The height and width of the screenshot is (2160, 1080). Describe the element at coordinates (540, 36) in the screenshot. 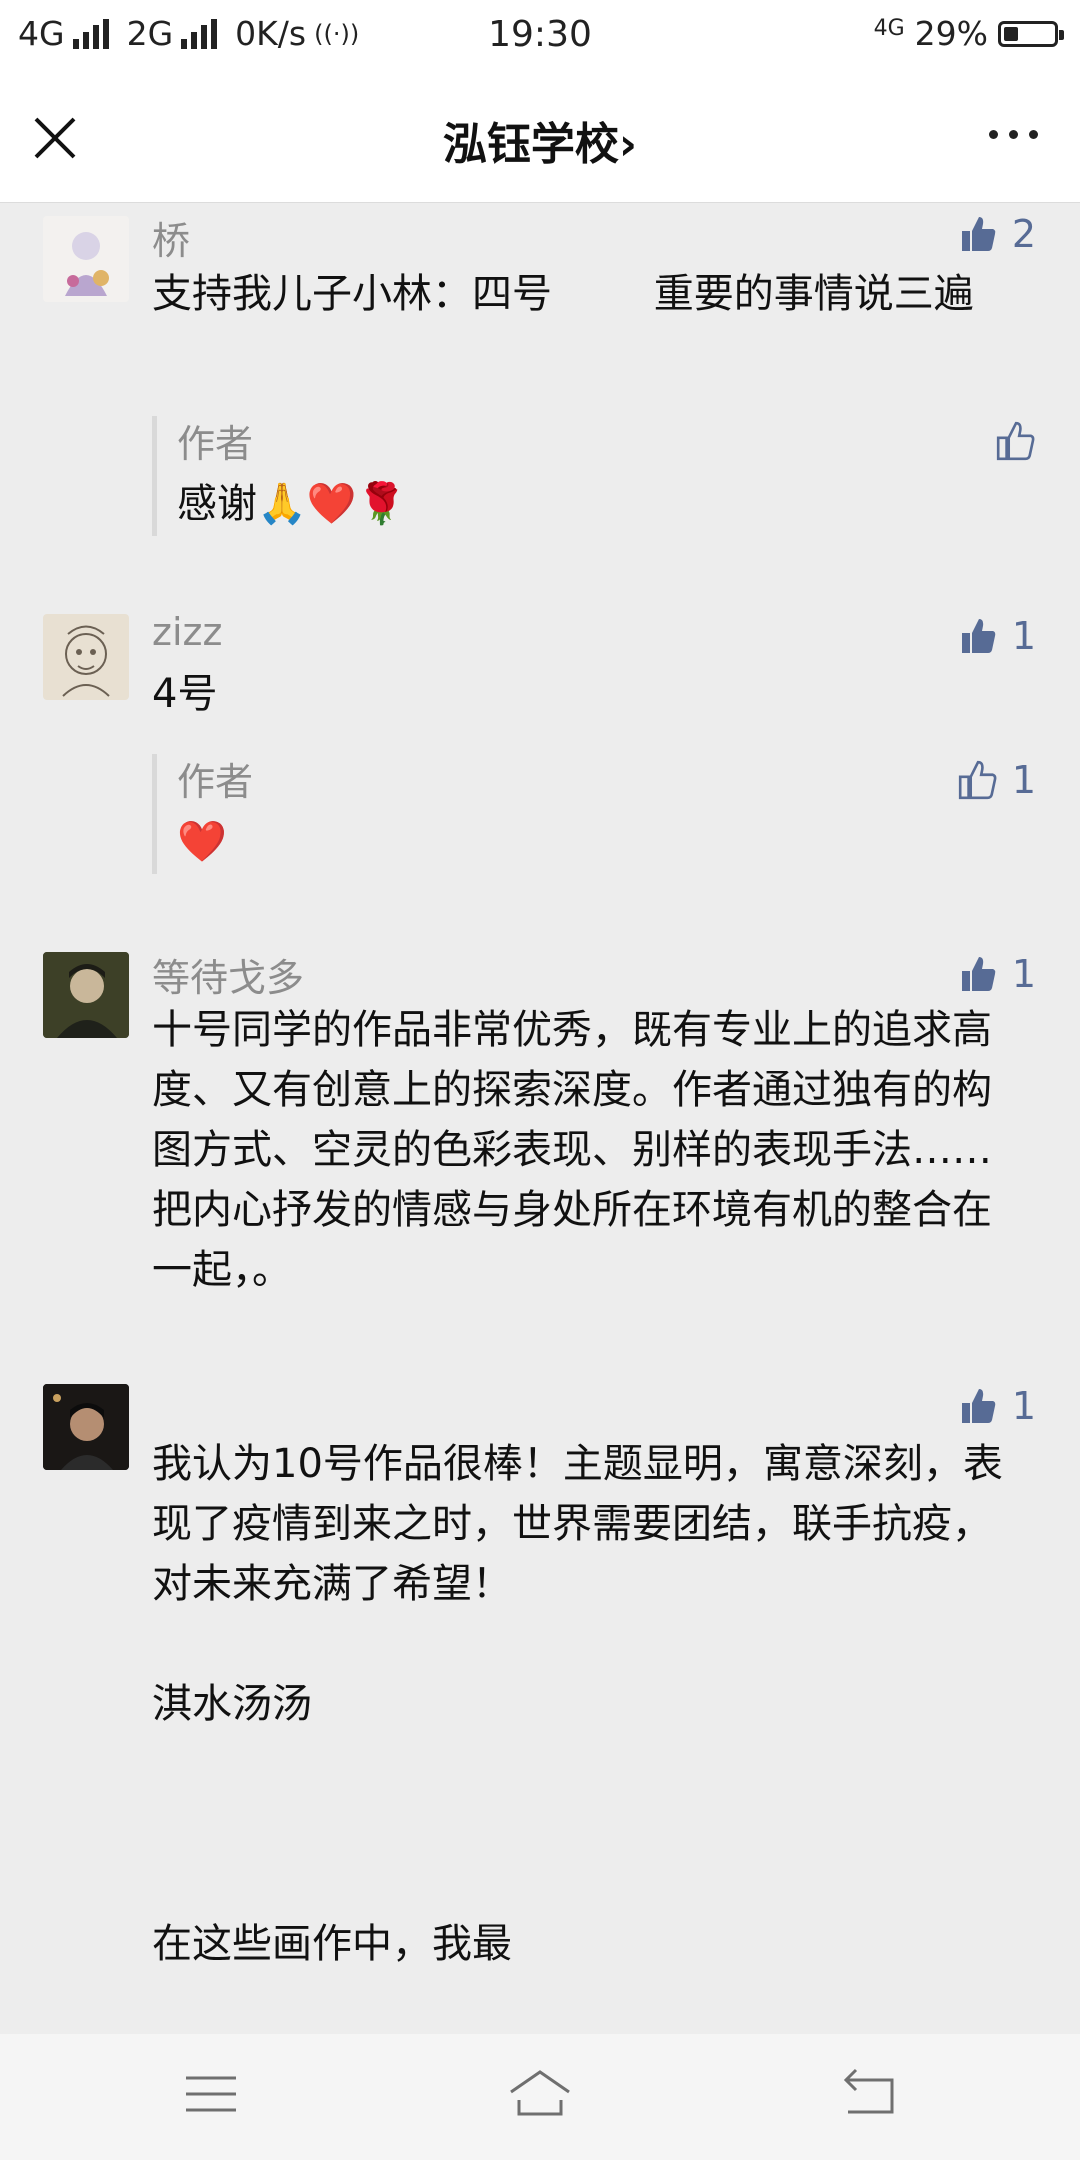

I see `status-bar: 4G 2G 0K/s ((·)) 19:30 4G 29%` at that location.